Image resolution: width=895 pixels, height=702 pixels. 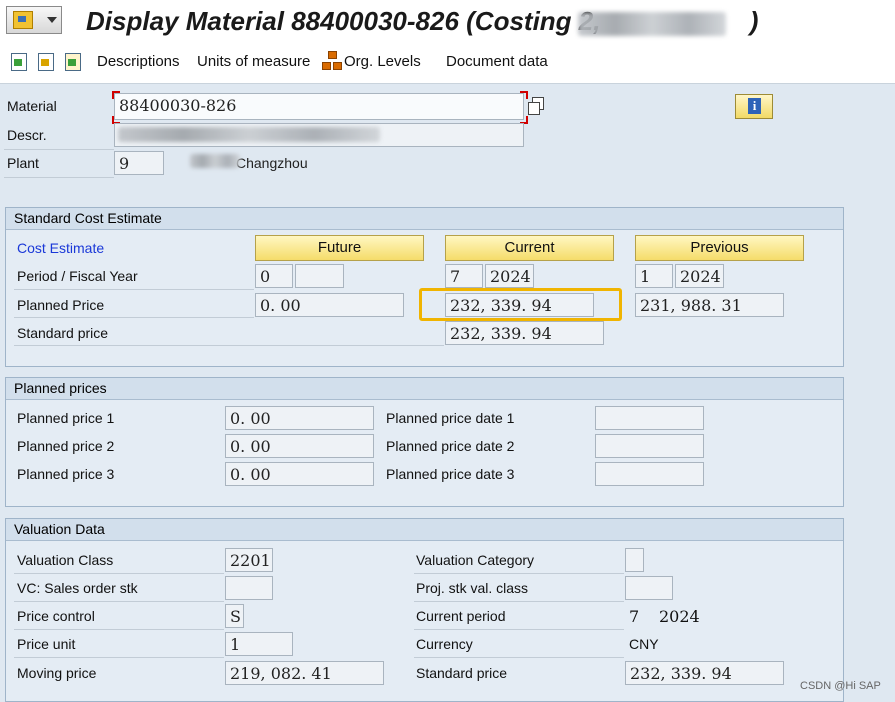 I want to click on redacted-plant-name, so click(x=215, y=161).